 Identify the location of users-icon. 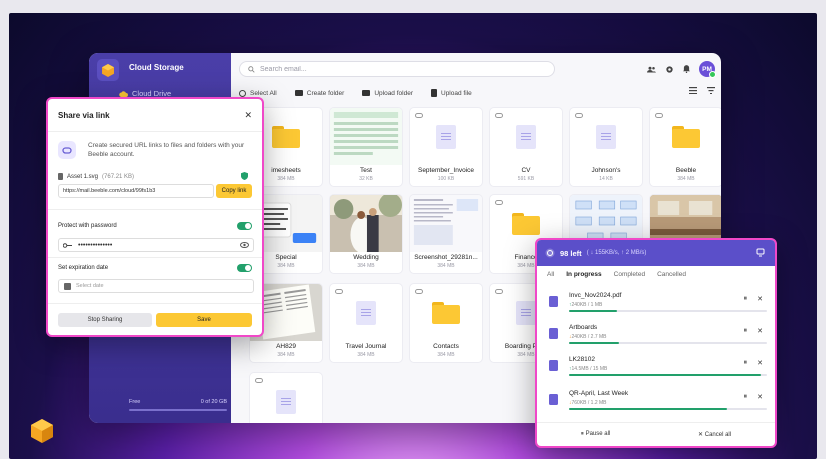
(651, 69).